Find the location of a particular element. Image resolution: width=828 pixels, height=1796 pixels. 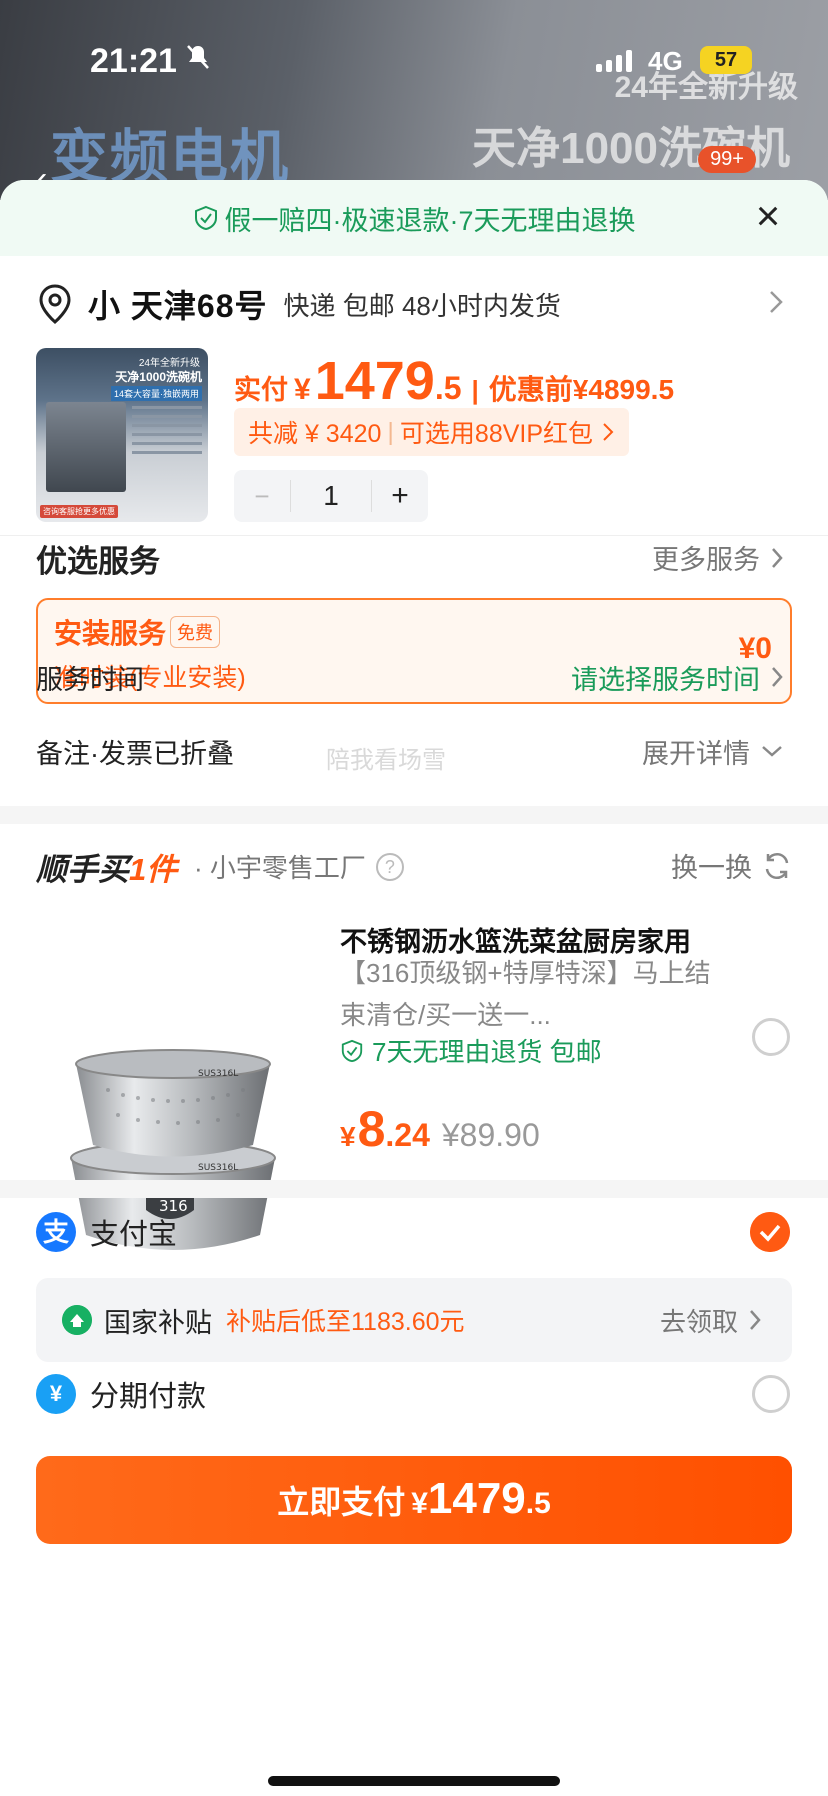

refresh-icon is located at coordinates (777, 865).